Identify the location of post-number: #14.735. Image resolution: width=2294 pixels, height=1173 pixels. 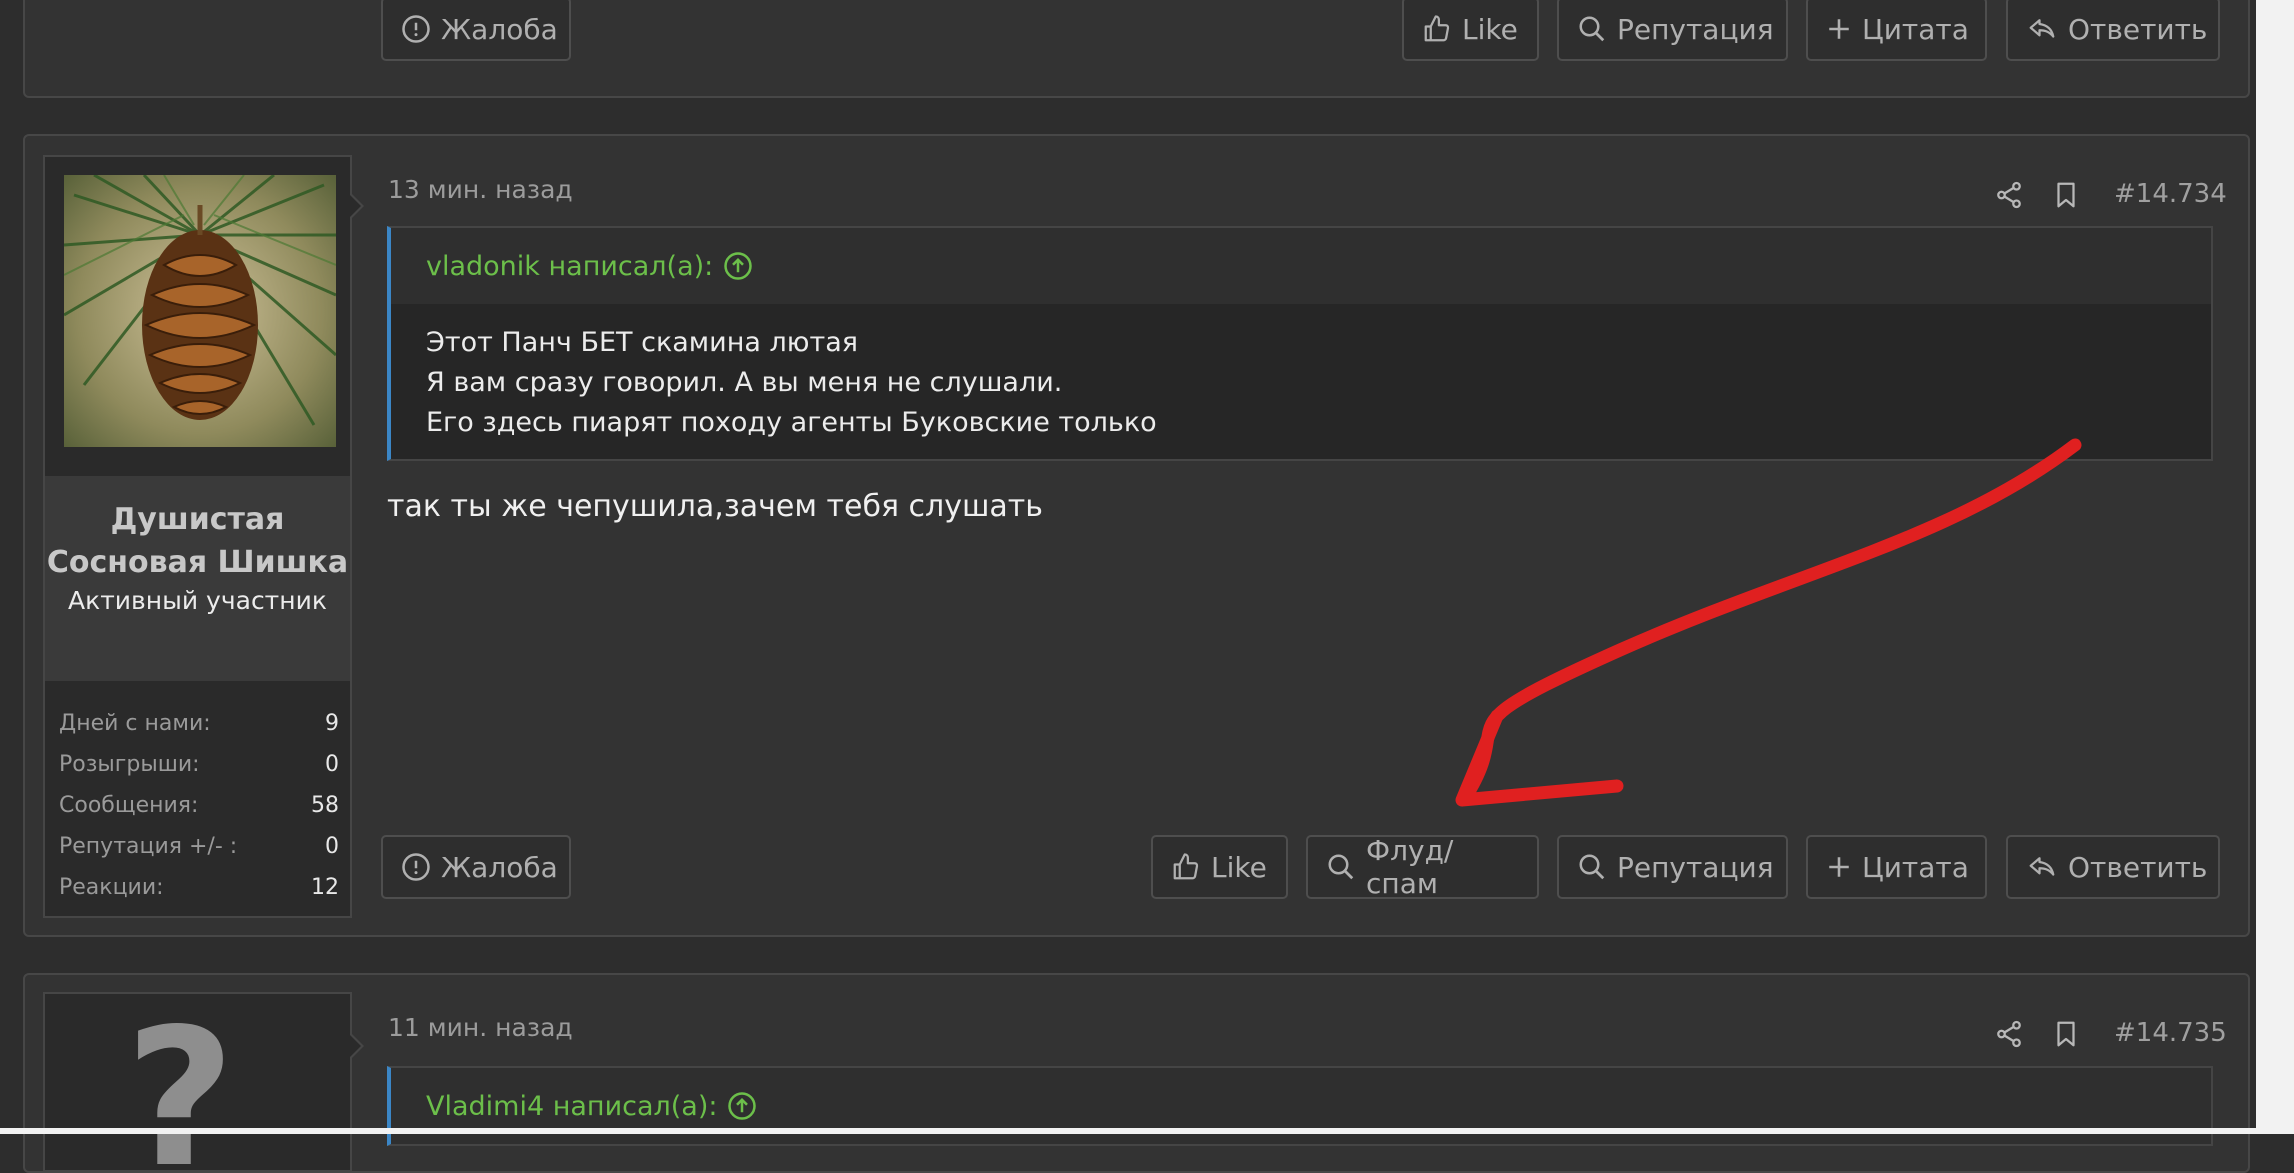
(2170, 1033).